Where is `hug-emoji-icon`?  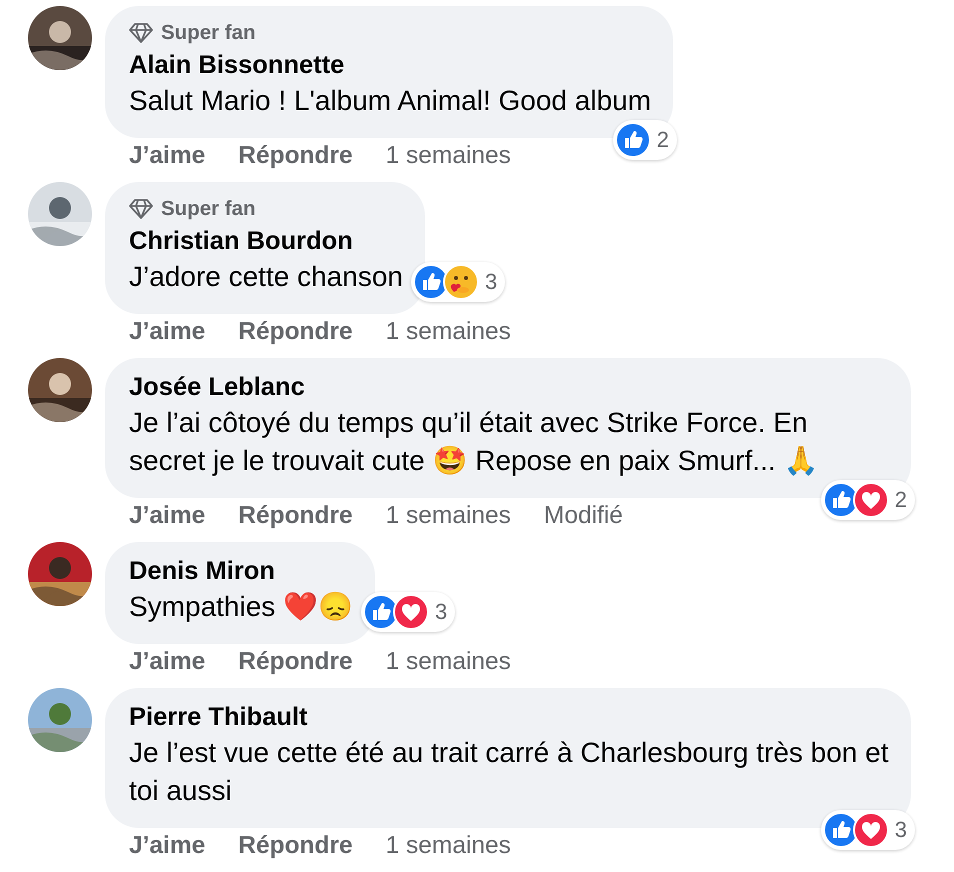
hug-emoji-icon is located at coordinates (461, 282).